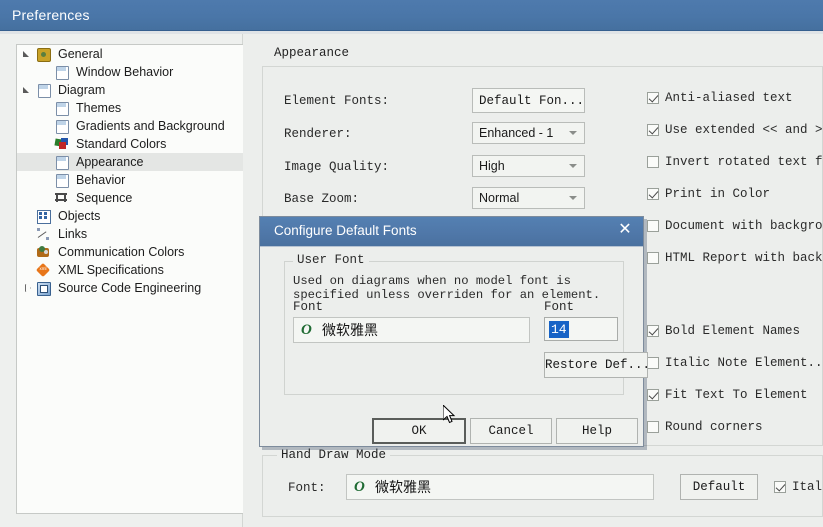 Image resolution: width=823 pixels, height=527 pixels. I want to click on sidebar-item-themes: Themes, so click(130, 108).